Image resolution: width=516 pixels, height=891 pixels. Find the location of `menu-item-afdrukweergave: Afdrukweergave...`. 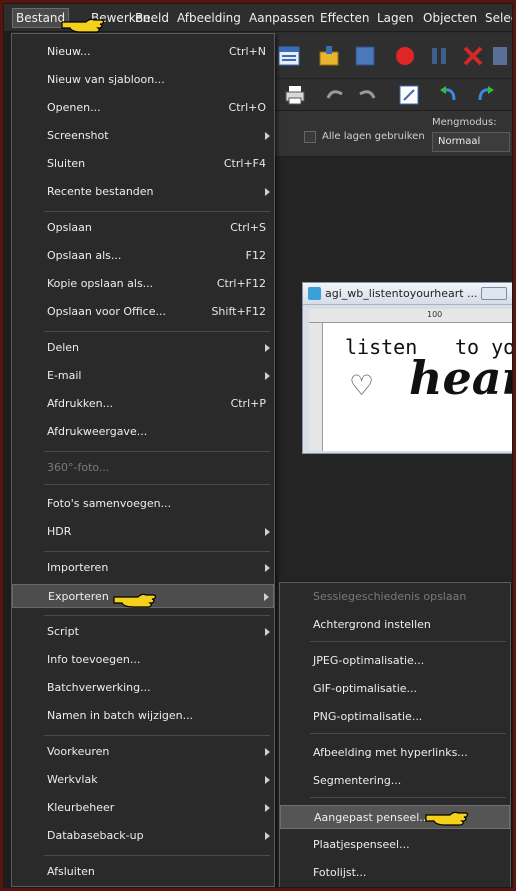

menu-item-afdrukweergave: Afdrukweergave... is located at coordinates (143, 432).